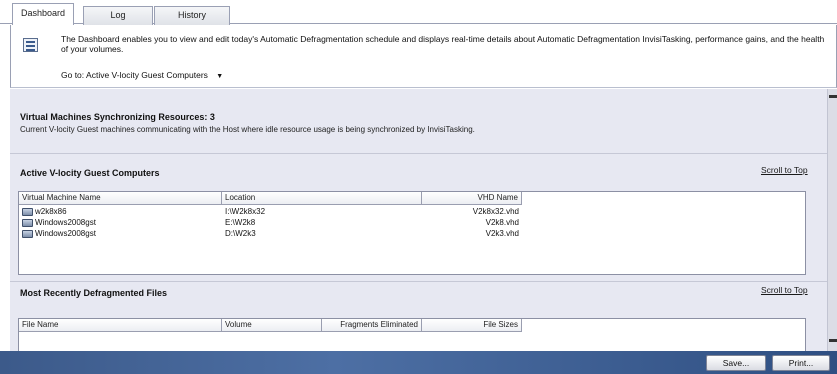 The height and width of the screenshot is (374, 837). Describe the element at coordinates (51, 211) in the screenshot. I see `vm-name-cell: w2k8x86` at that location.